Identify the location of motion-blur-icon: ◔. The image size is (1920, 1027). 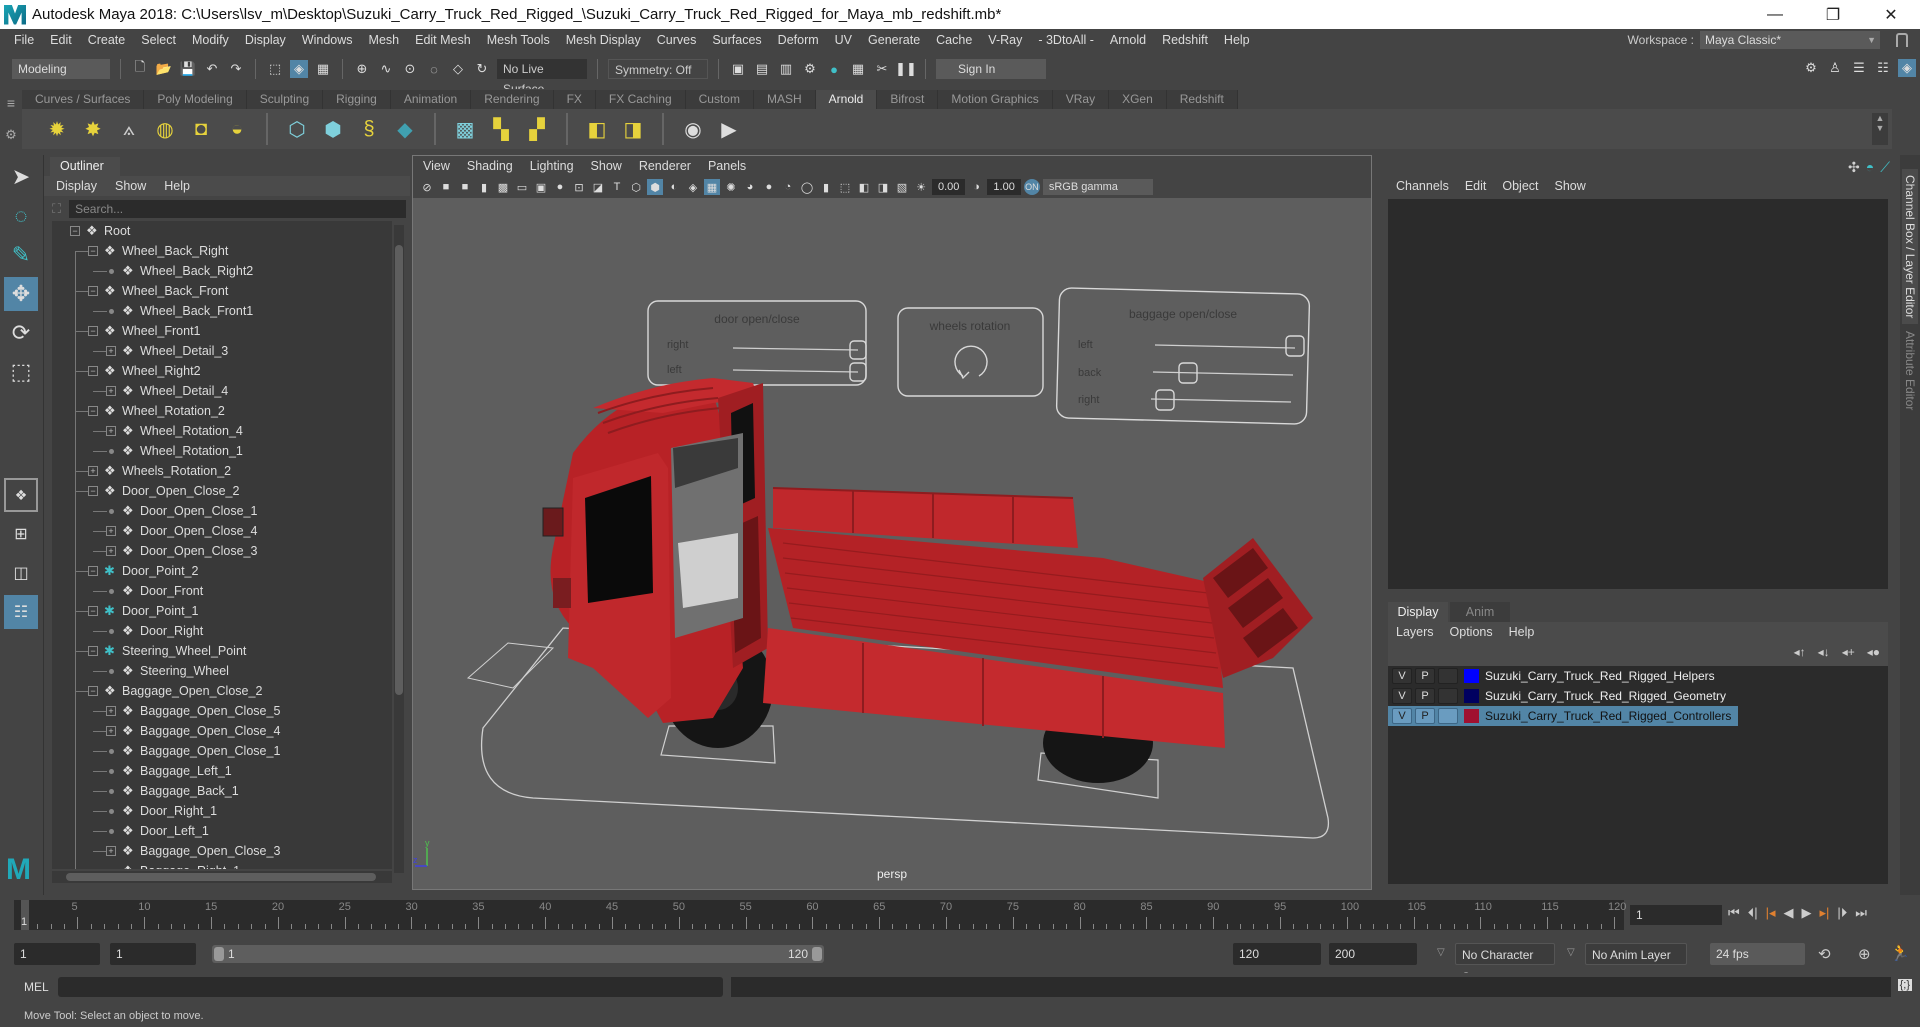
(788, 187).